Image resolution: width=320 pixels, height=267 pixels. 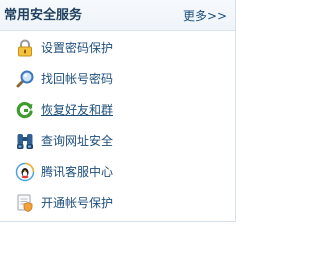 What do you see at coordinates (117, 172) in the screenshot?
I see `service-item-tencent-support: 腾讯客服中心` at bounding box center [117, 172].